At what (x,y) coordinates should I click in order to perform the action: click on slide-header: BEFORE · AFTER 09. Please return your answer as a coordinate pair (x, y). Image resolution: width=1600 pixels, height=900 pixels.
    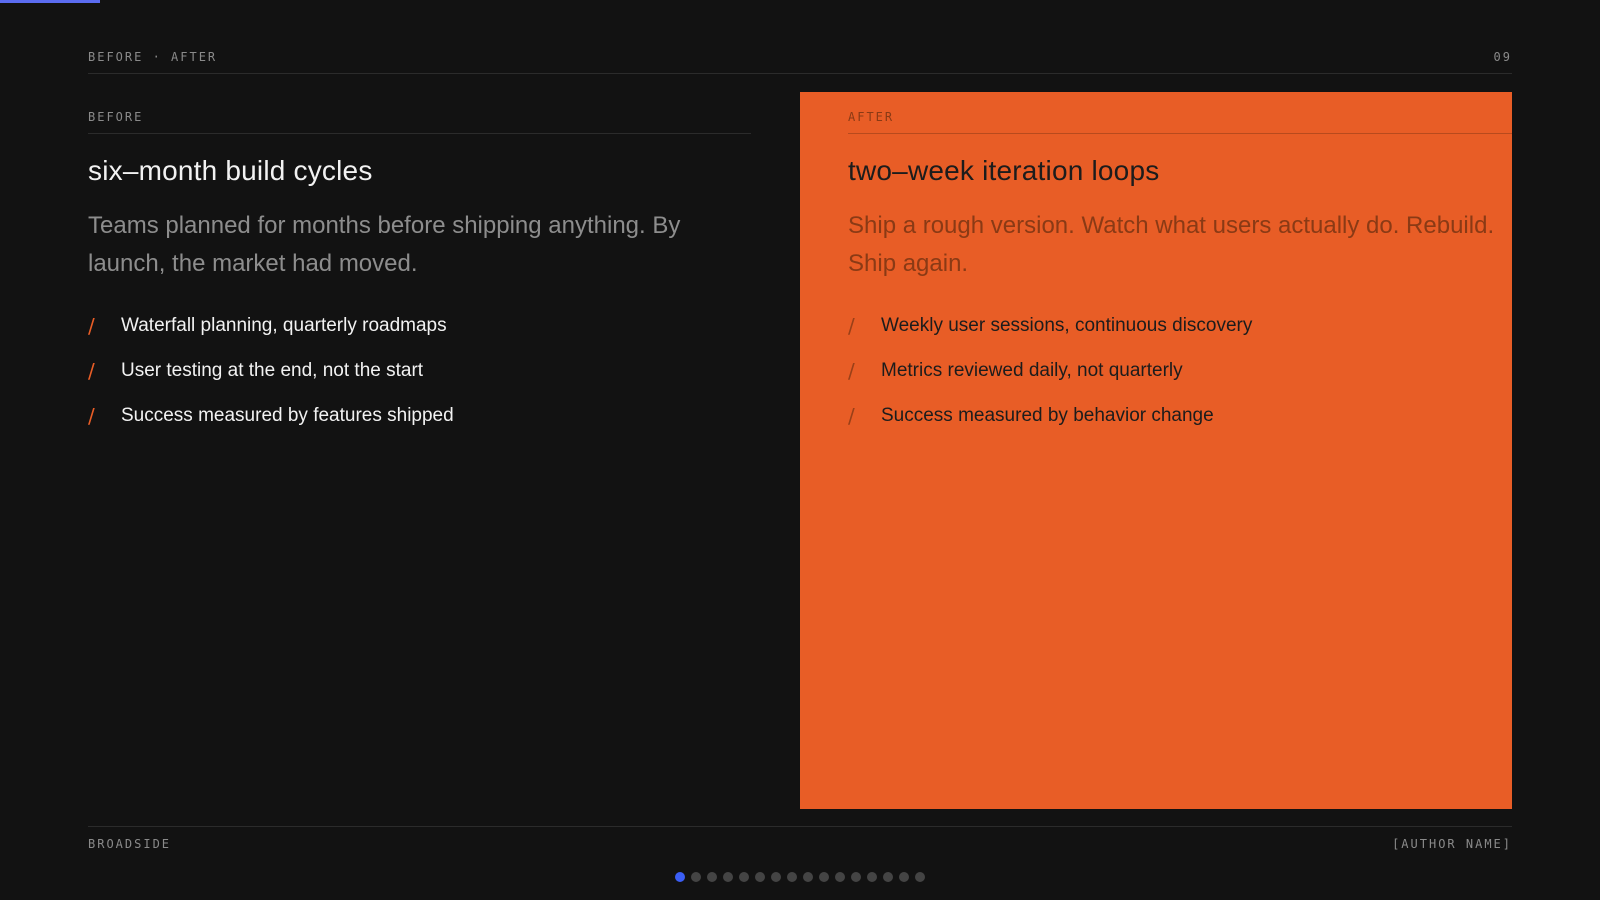
    Looking at the image, I should click on (800, 59).